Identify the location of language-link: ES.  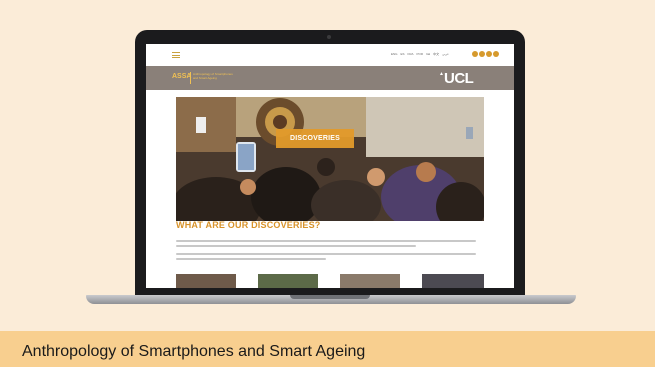
(403, 54).